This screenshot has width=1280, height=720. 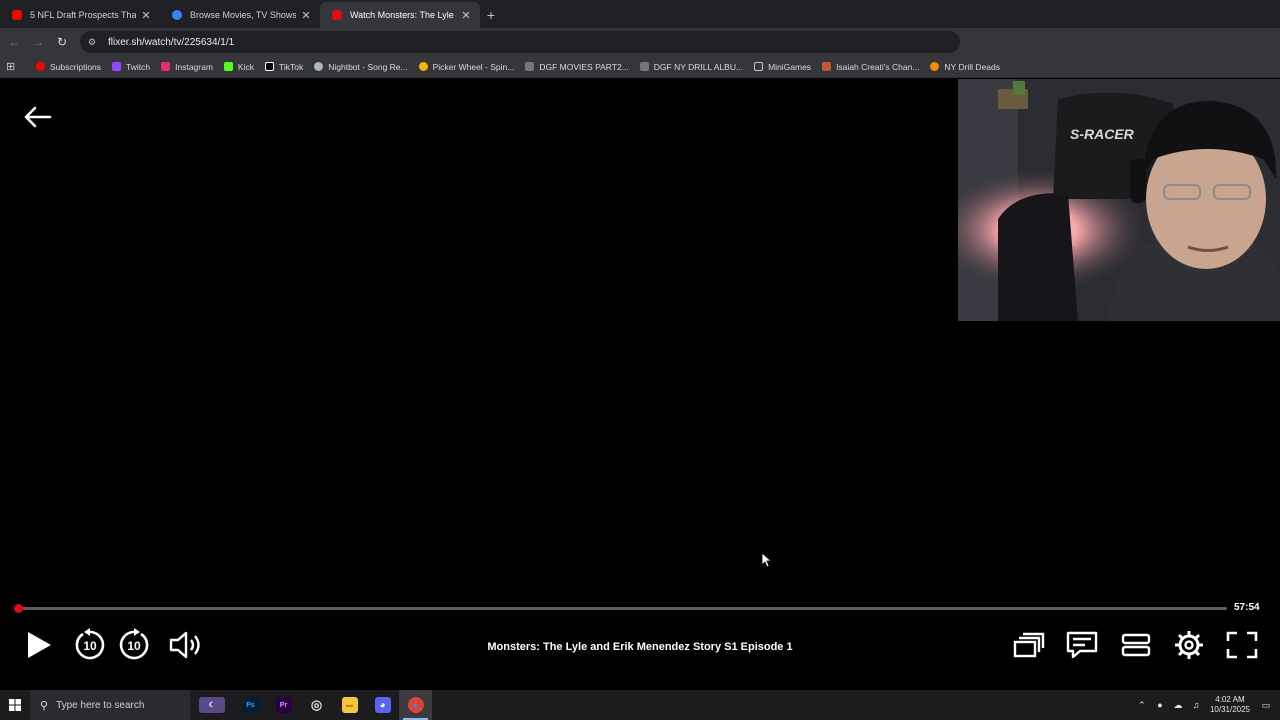 I want to click on tiktok-icon, so click(x=269, y=66).